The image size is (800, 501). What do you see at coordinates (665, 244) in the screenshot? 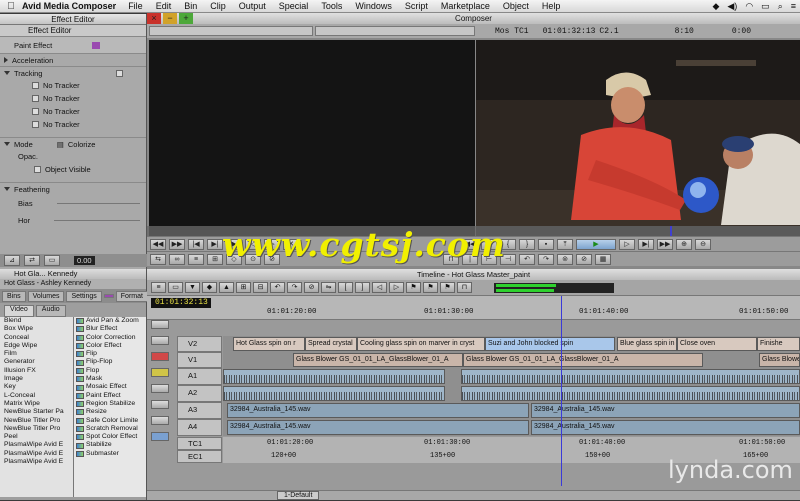
I see `record-ff-button: ▶▶` at bounding box center [665, 244].